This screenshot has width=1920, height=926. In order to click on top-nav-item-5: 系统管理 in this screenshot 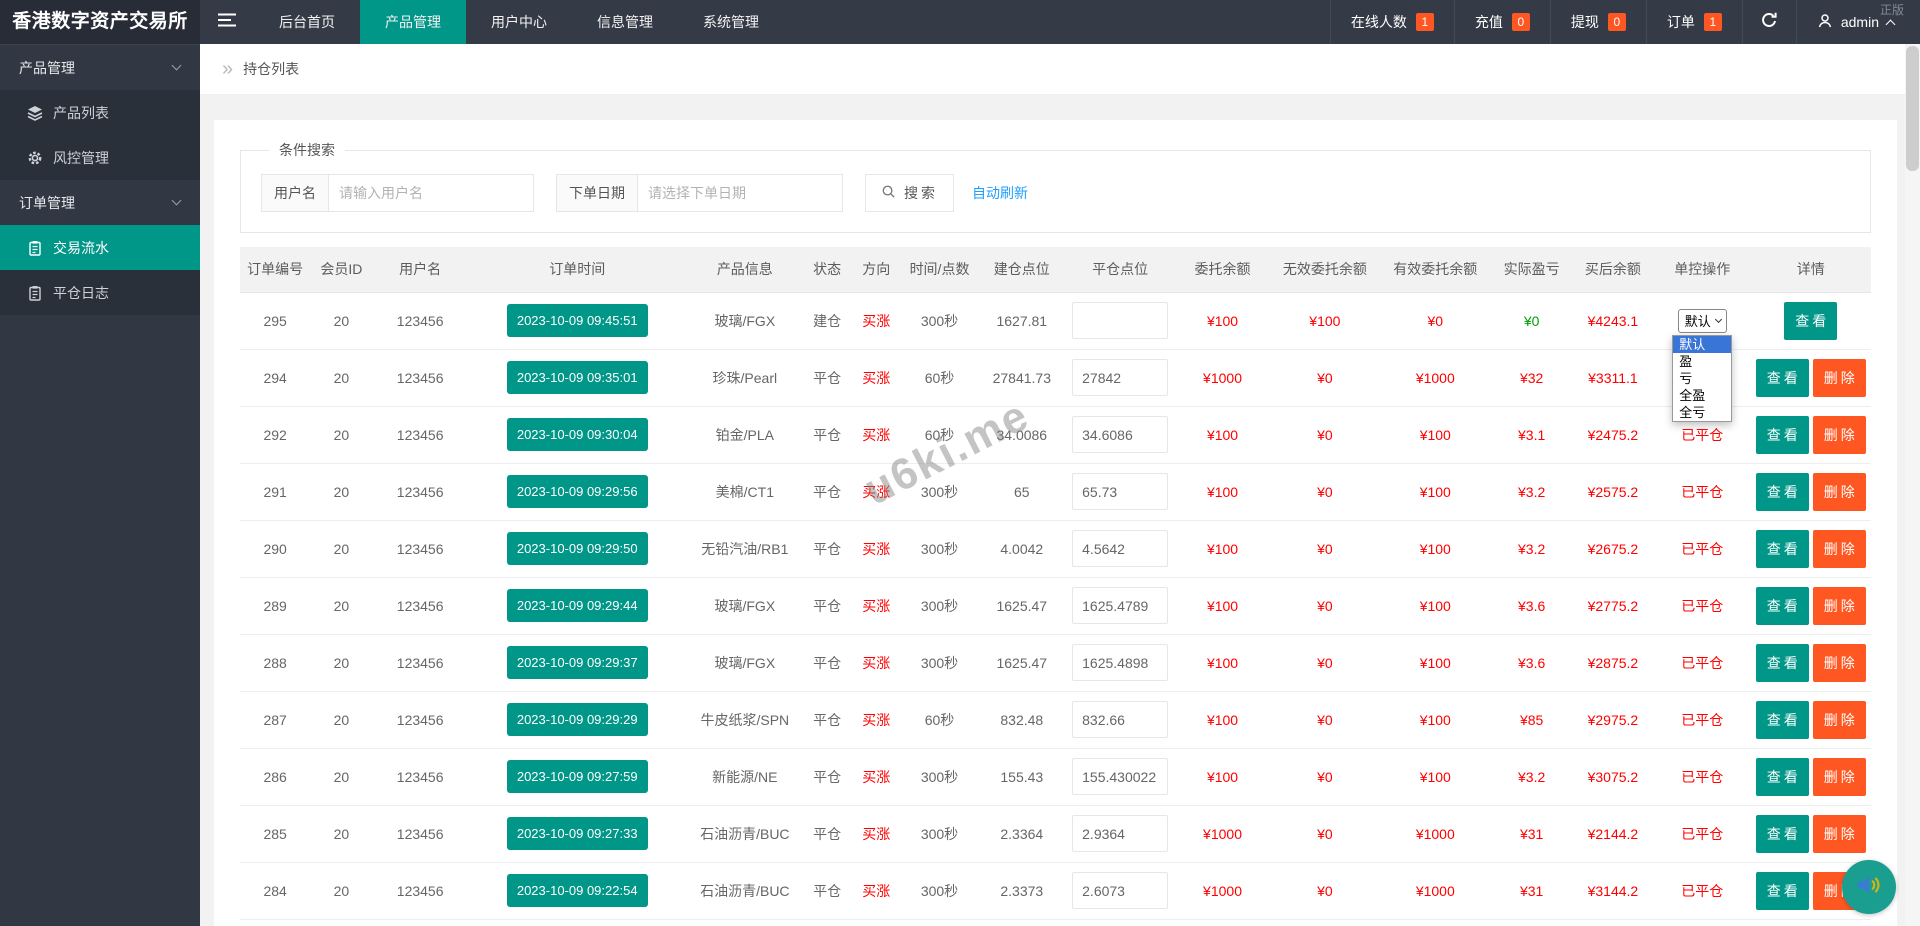, I will do `click(731, 22)`.